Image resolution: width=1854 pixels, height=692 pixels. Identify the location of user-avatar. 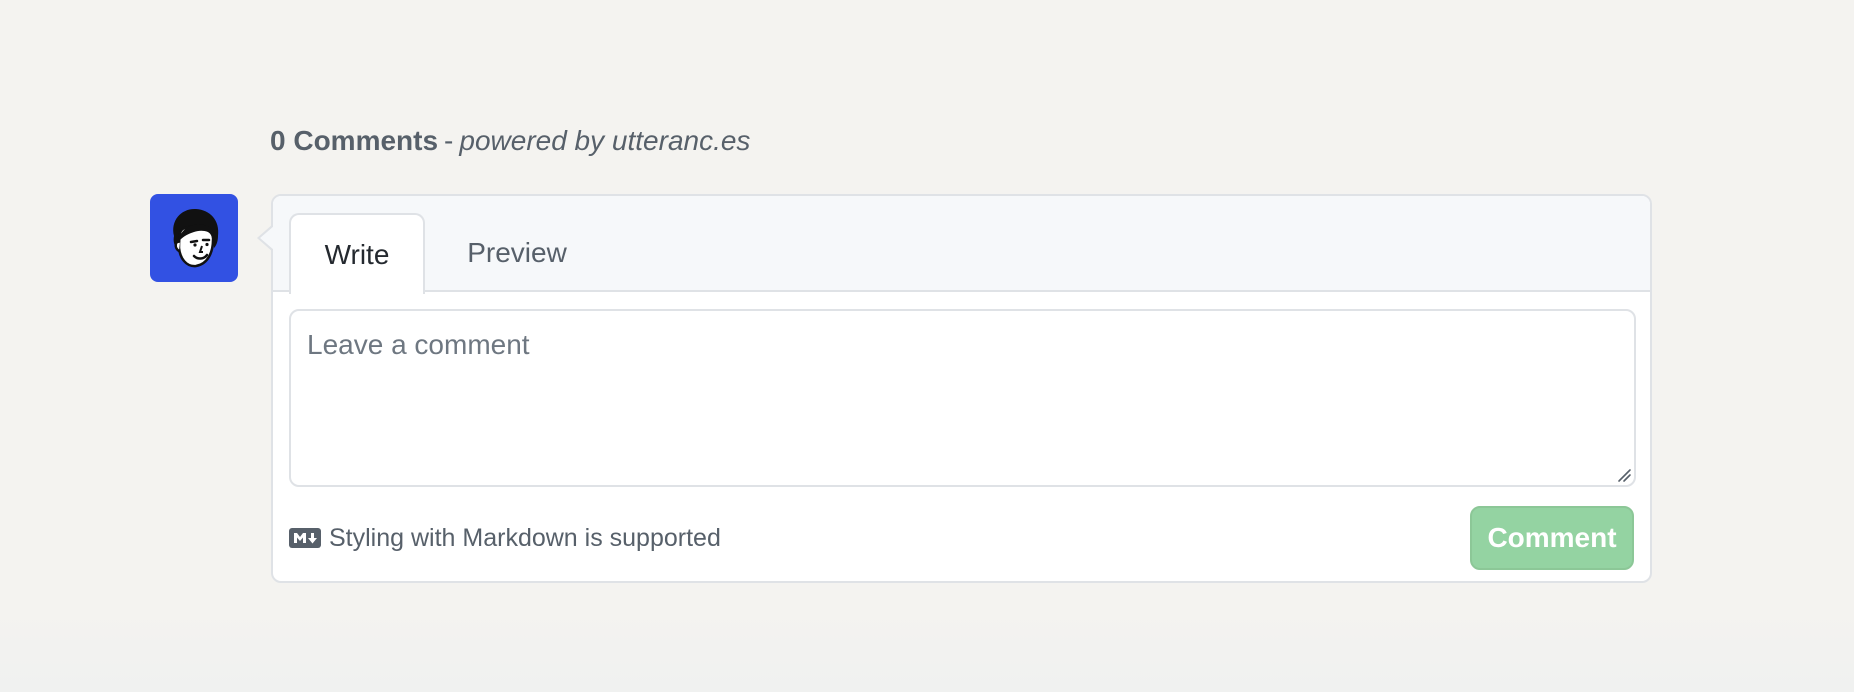
(194, 238).